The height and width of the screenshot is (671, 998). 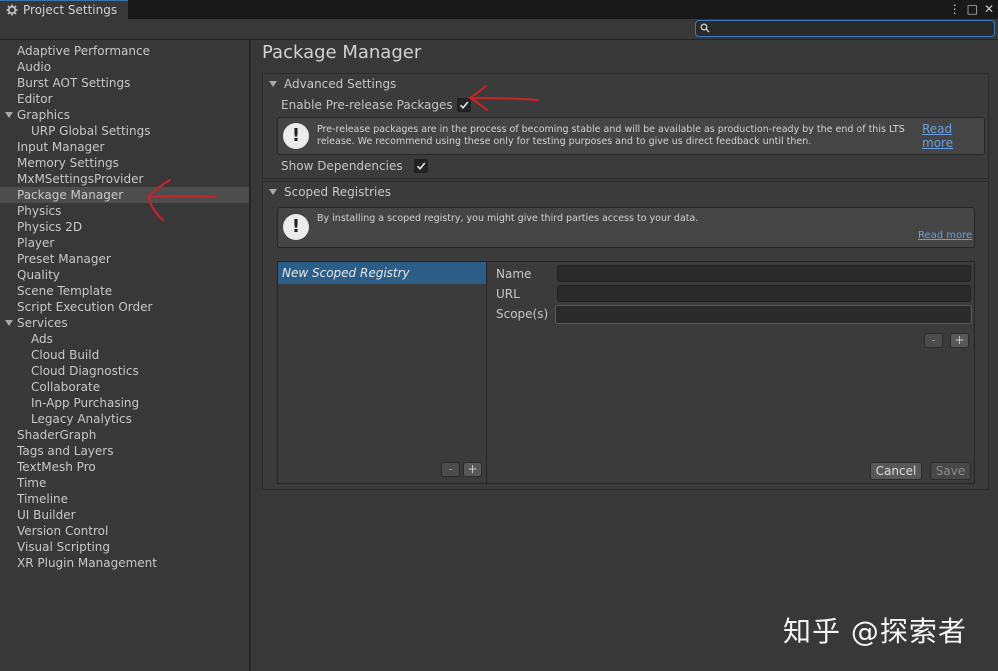 I want to click on tab-project-settings: Project Settings, so click(x=64, y=9).